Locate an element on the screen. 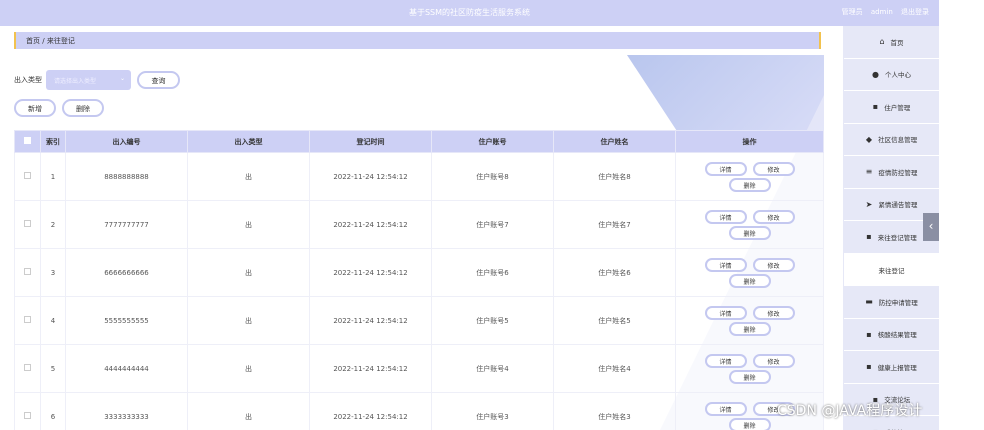 This screenshot has width=984, height=430. cell-index: 1 is located at coordinates (53, 176).